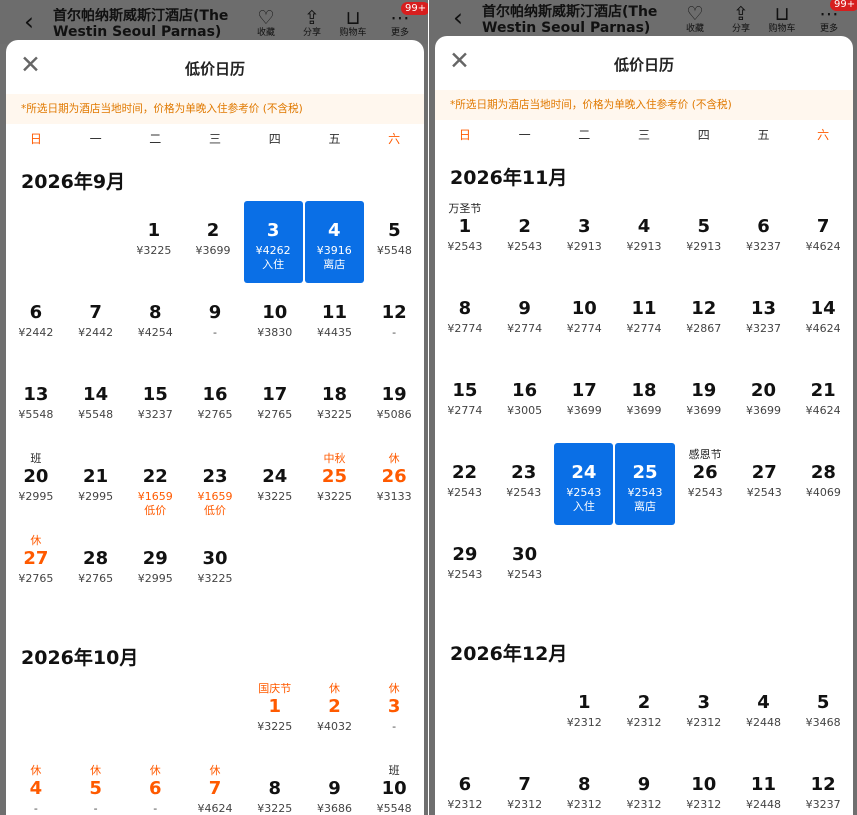 This screenshot has height=815, width=857. Describe the element at coordinates (764, 714) in the screenshot. I see `day-cell: 4 ¥2448` at that location.